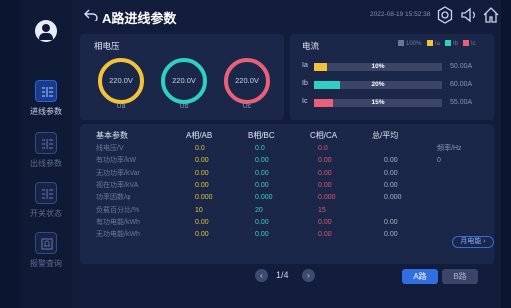 Image resolution: width=511 pixels, height=308 pixels. I want to click on table-row: 线电压/V 0.0 0.0 0.0 频率/Hz, so click(291, 149).